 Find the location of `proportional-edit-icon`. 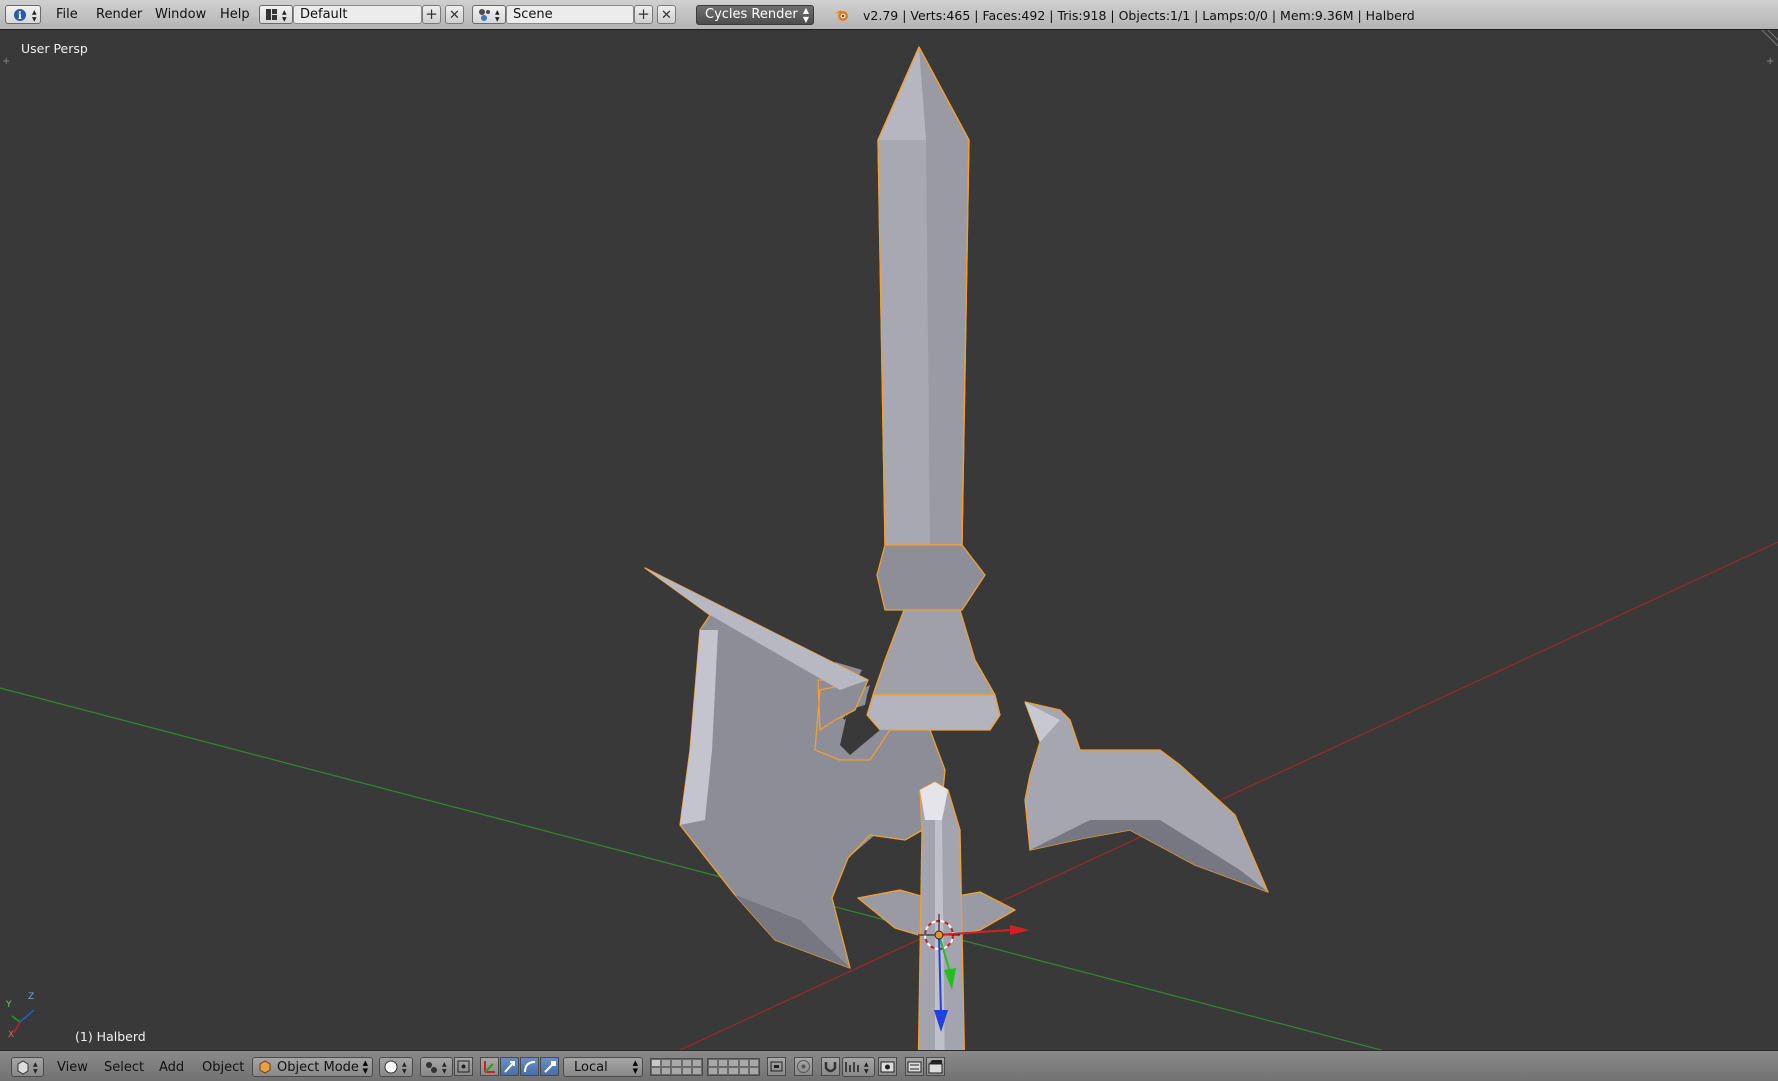

proportional-edit-icon is located at coordinates (803, 1066).